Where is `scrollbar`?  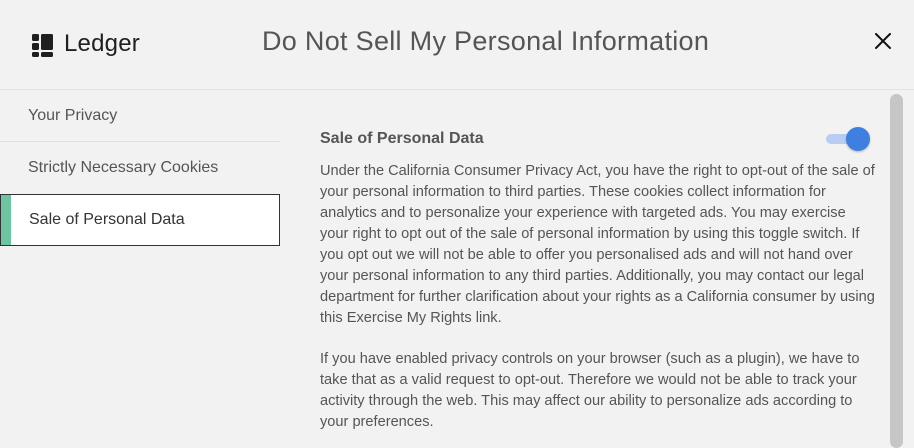
scrollbar is located at coordinates (897, 269).